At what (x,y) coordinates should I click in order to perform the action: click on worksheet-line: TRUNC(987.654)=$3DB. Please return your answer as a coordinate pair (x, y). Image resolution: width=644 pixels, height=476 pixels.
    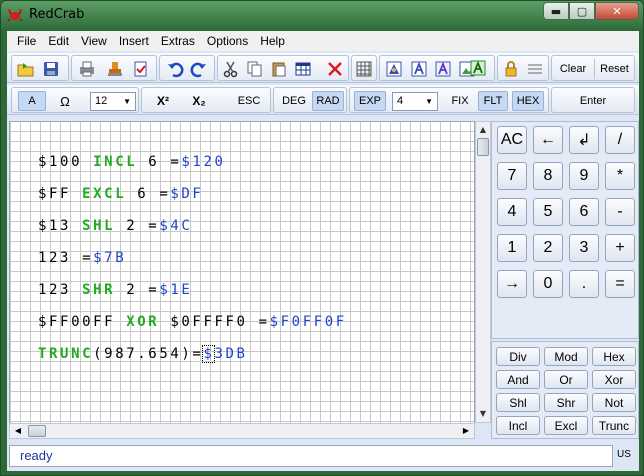
    Looking at the image, I should click on (143, 354).